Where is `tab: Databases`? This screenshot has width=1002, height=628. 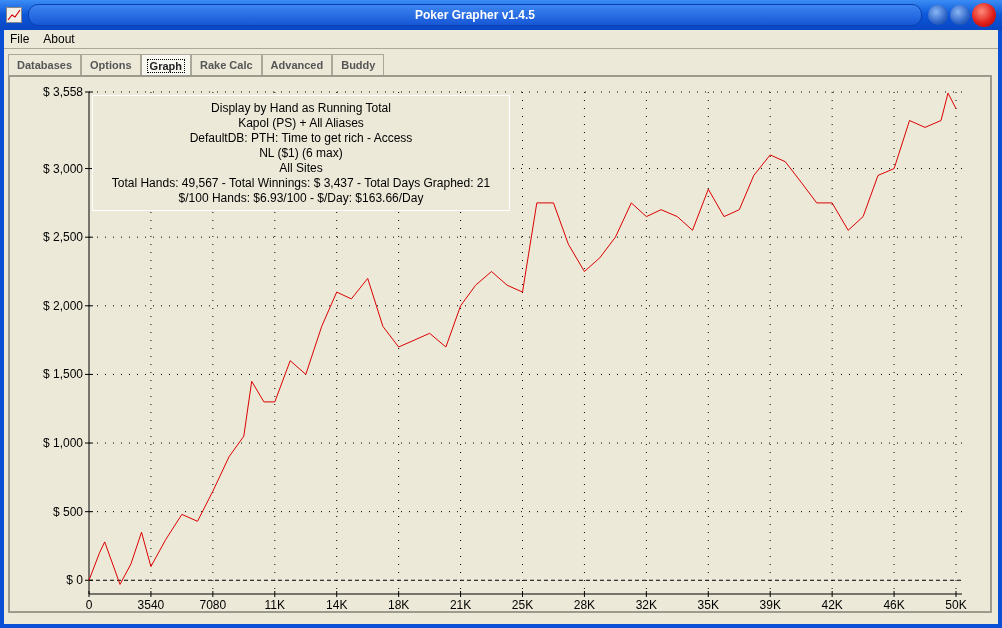
tab: Databases is located at coordinates (45, 64).